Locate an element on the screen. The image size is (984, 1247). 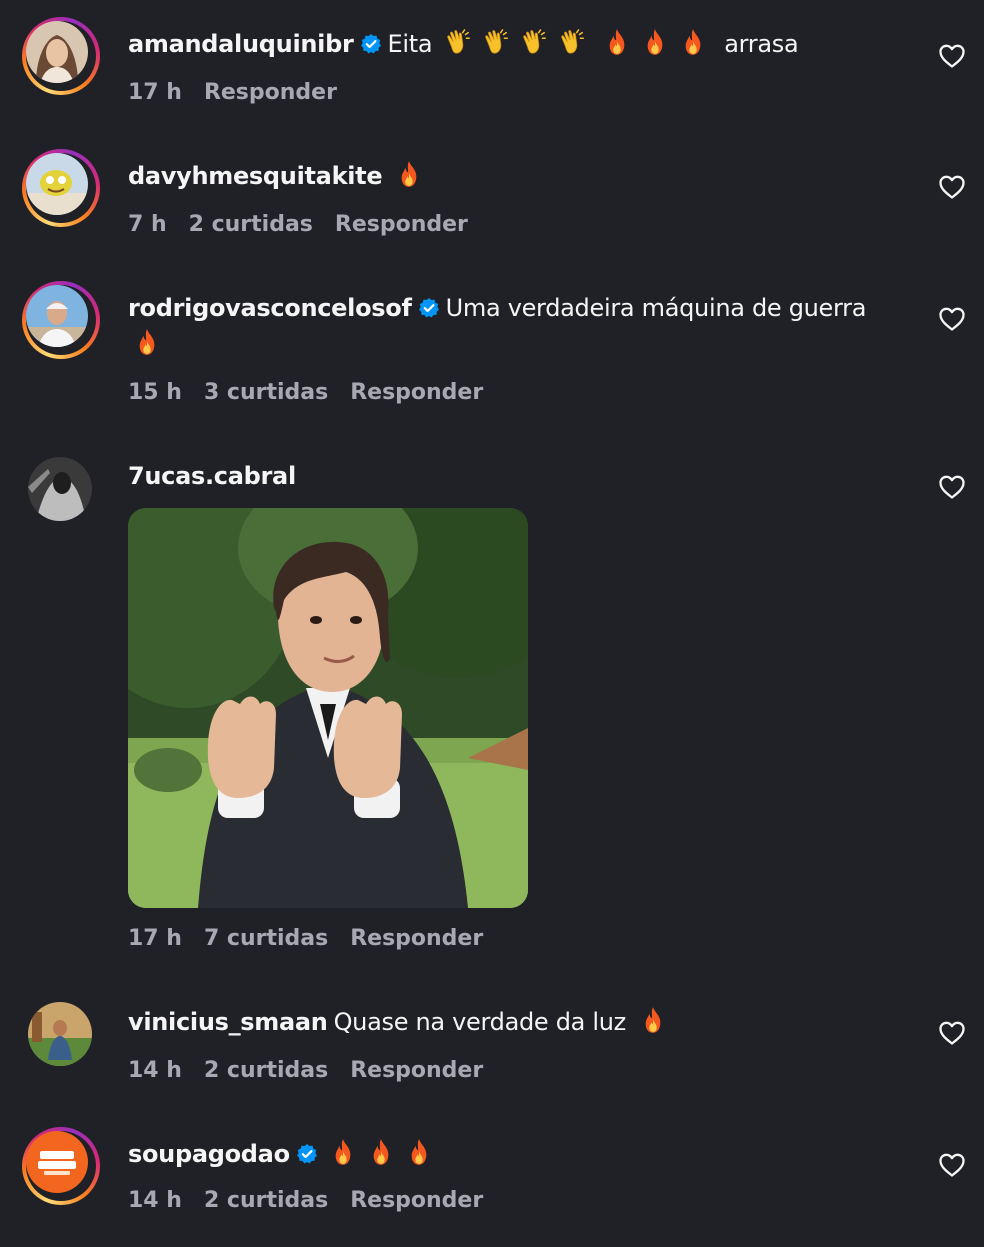
gif-attachment is located at coordinates (328, 708).